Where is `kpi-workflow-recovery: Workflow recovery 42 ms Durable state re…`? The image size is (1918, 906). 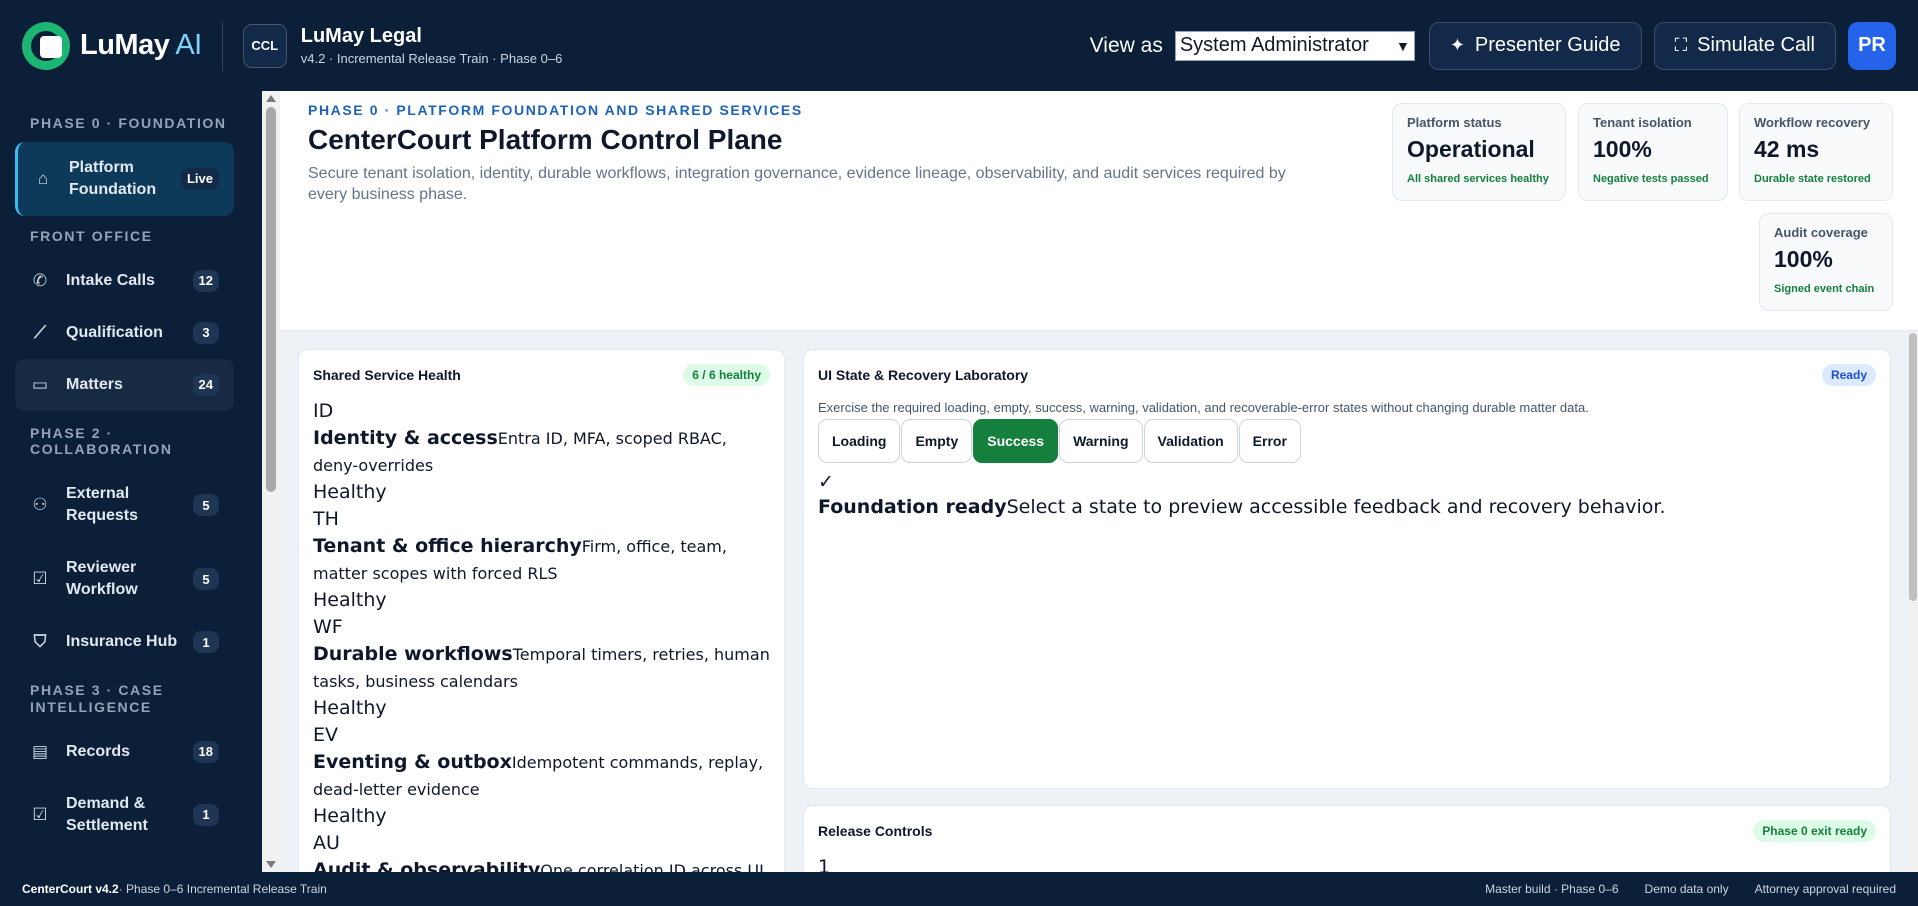 kpi-workflow-recovery: Workflow recovery 42 ms Durable state re… is located at coordinates (1816, 152).